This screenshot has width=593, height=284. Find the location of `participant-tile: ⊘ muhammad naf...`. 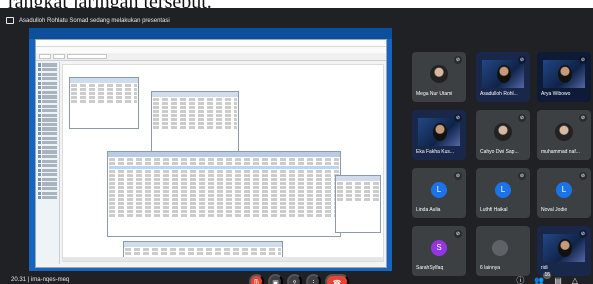

participant-tile: ⊘ muhammad naf... is located at coordinates (564, 135).